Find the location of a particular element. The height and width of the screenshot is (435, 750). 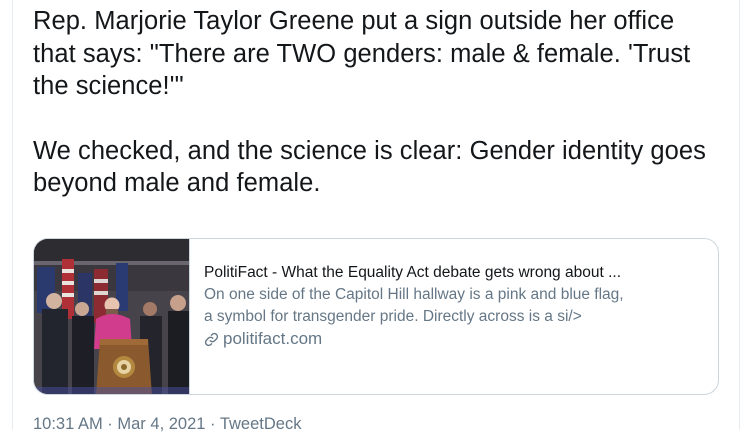

card-thumbnail is located at coordinates (112, 316).